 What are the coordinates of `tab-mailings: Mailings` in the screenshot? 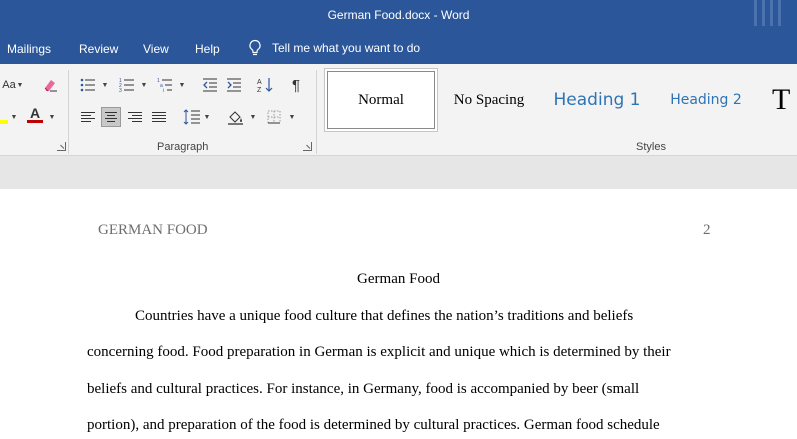 It's located at (29, 49).